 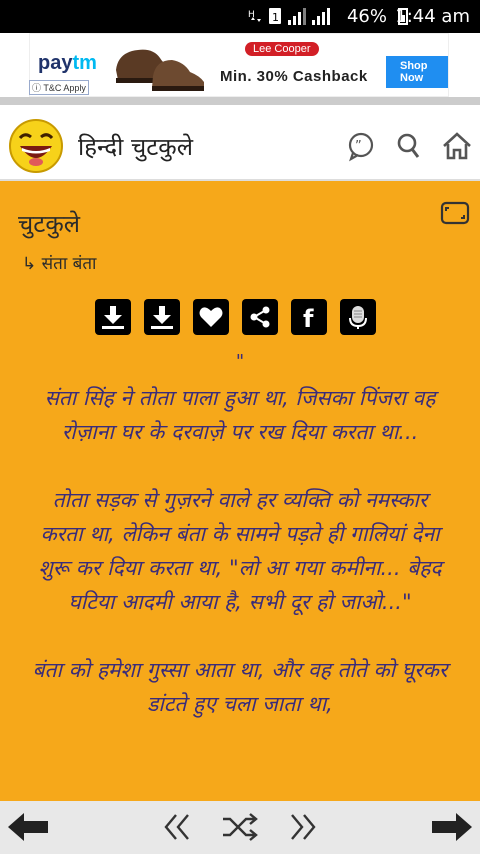 I want to click on svg-text: f, so click(x=308, y=317).